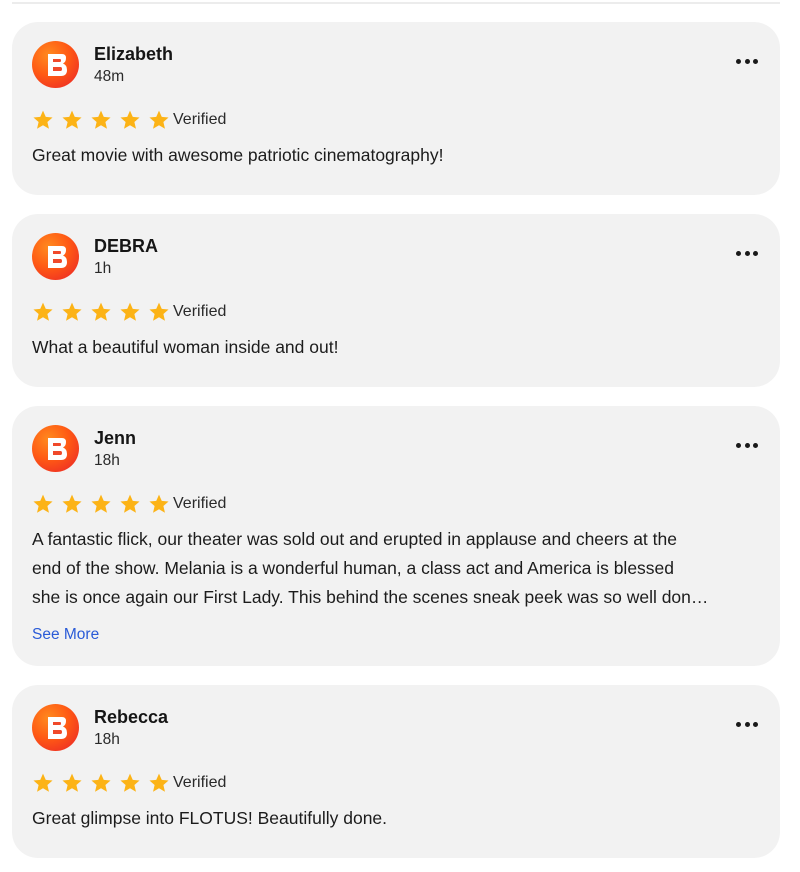 Image resolution: width=800 pixels, height=872 pixels. Describe the element at coordinates (185, 347) in the screenshot. I see `review-text: What a beautiful woman inside and out!` at that location.